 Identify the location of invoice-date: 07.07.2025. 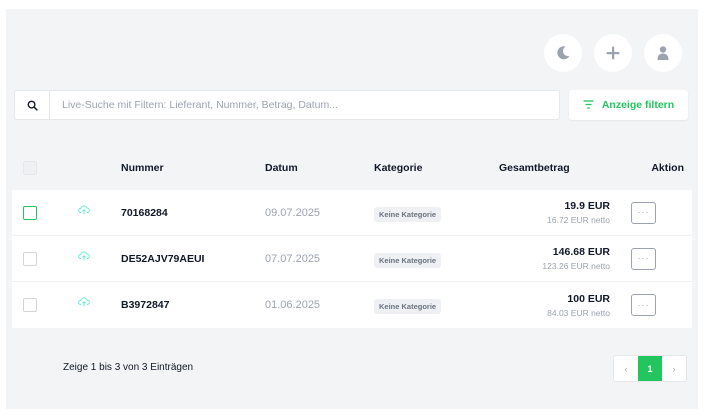
(293, 258).